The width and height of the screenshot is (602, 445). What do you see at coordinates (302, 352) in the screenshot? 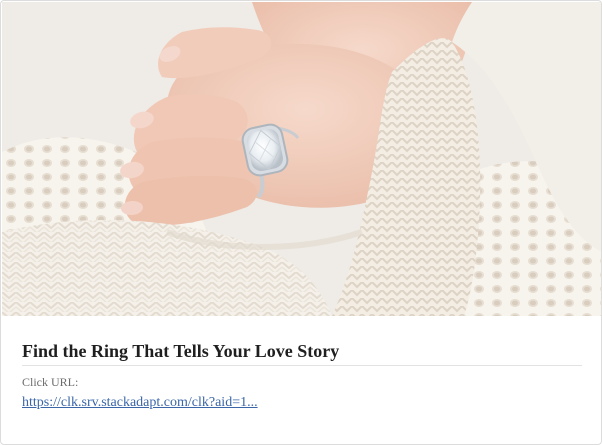
I see `ad-headline: Find the Ring That Tells Your Love Story` at bounding box center [302, 352].